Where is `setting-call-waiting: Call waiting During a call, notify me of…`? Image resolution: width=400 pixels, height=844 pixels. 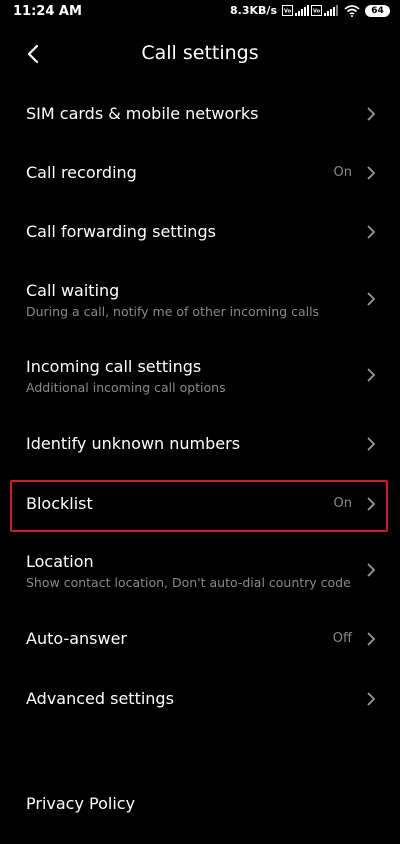 setting-call-waiting: Call waiting During a call, notify me of… is located at coordinates (200, 298).